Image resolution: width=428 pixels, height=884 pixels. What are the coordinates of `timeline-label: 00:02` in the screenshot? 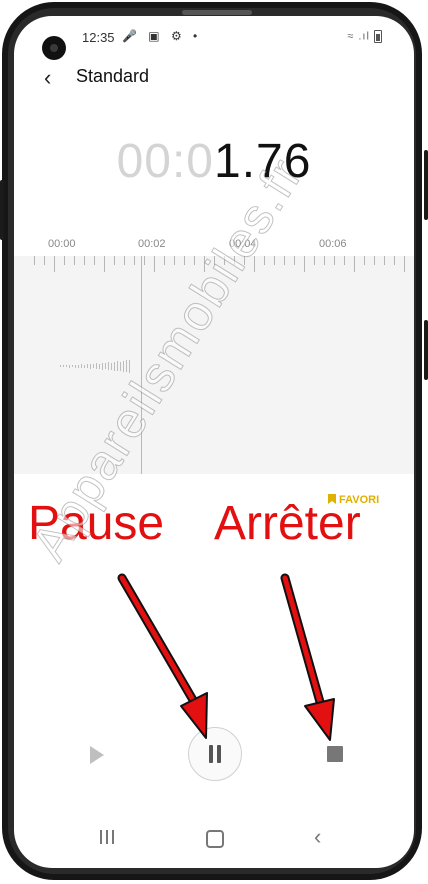 It's located at (152, 244).